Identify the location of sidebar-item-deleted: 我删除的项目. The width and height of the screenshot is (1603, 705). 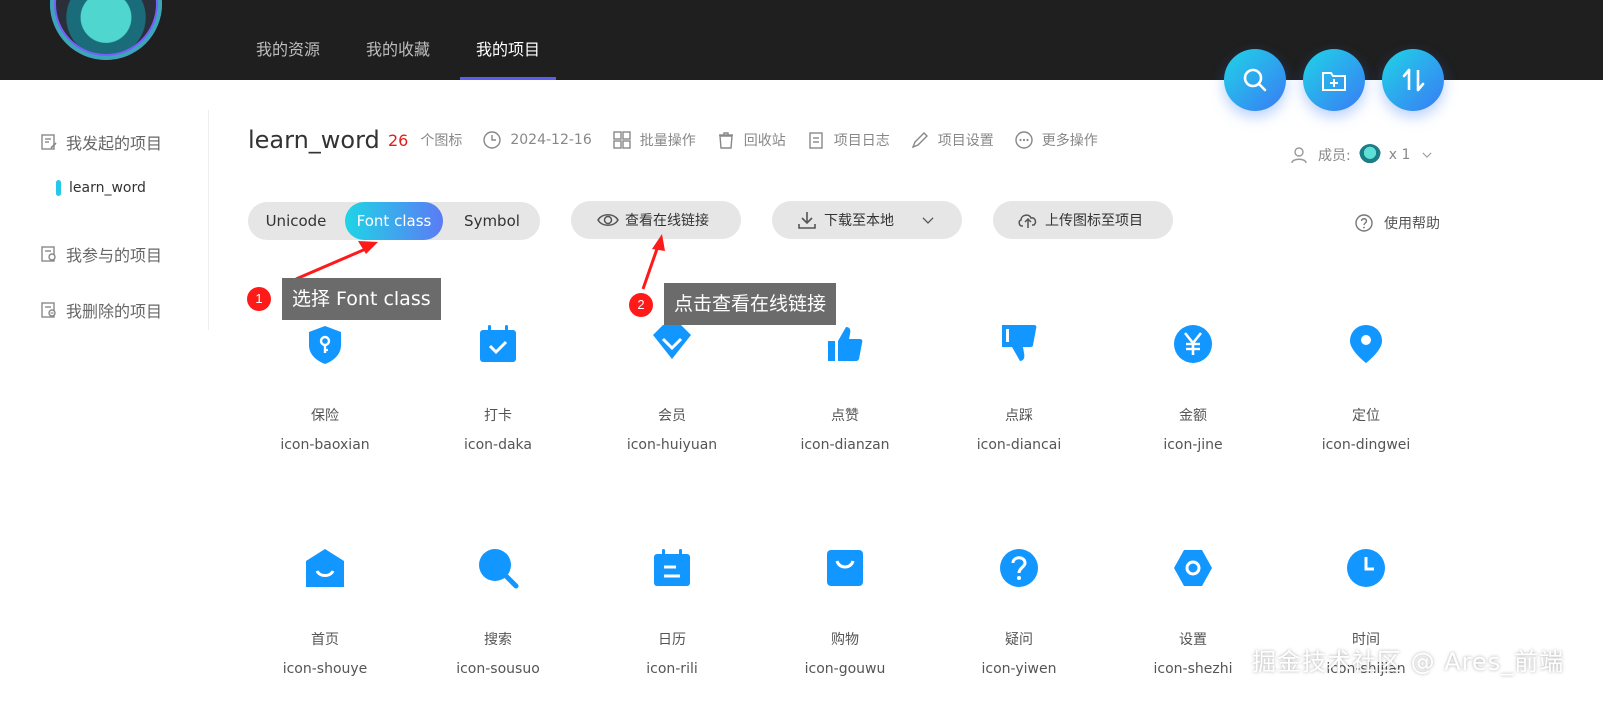
(101, 310).